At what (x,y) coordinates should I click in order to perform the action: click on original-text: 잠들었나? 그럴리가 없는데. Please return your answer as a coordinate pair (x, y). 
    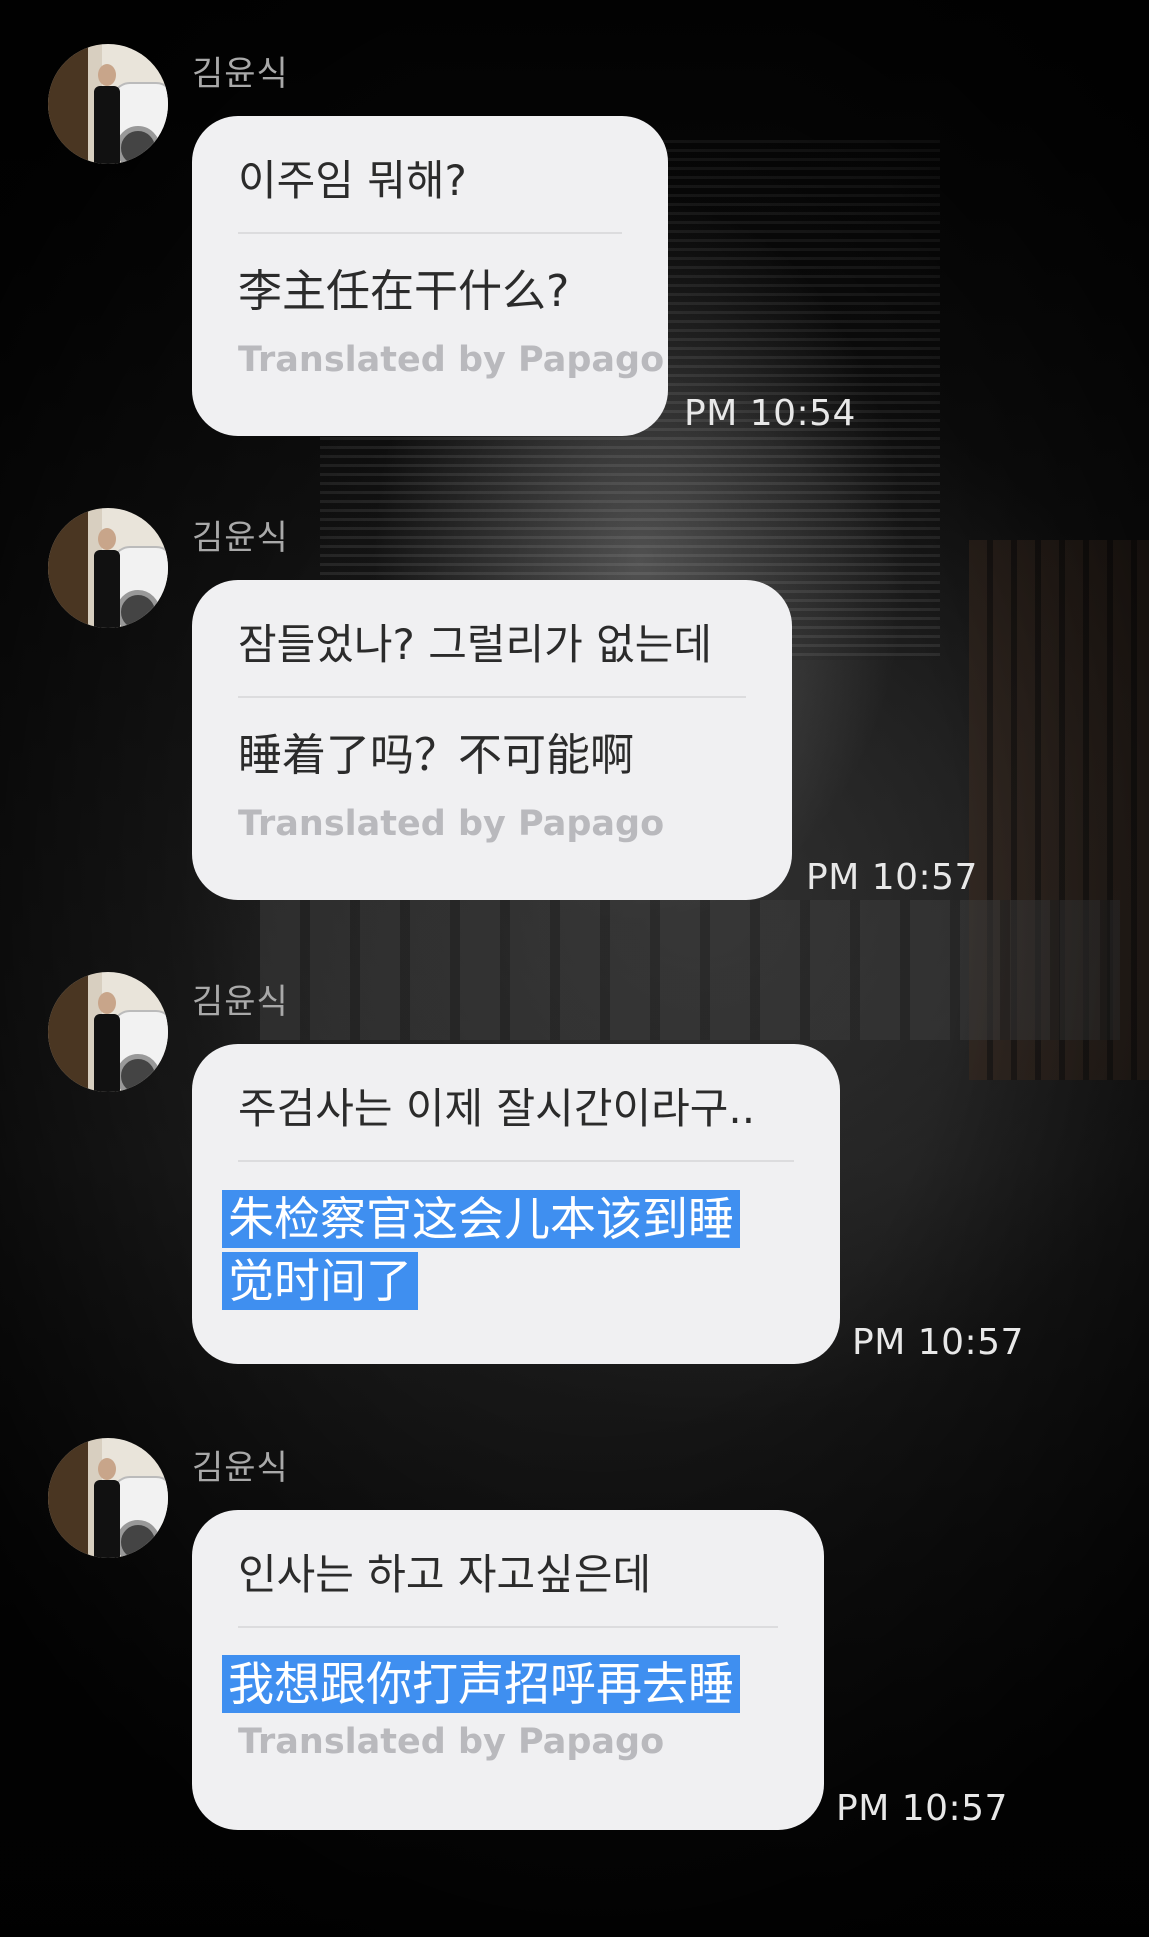
    Looking at the image, I should click on (475, 644).